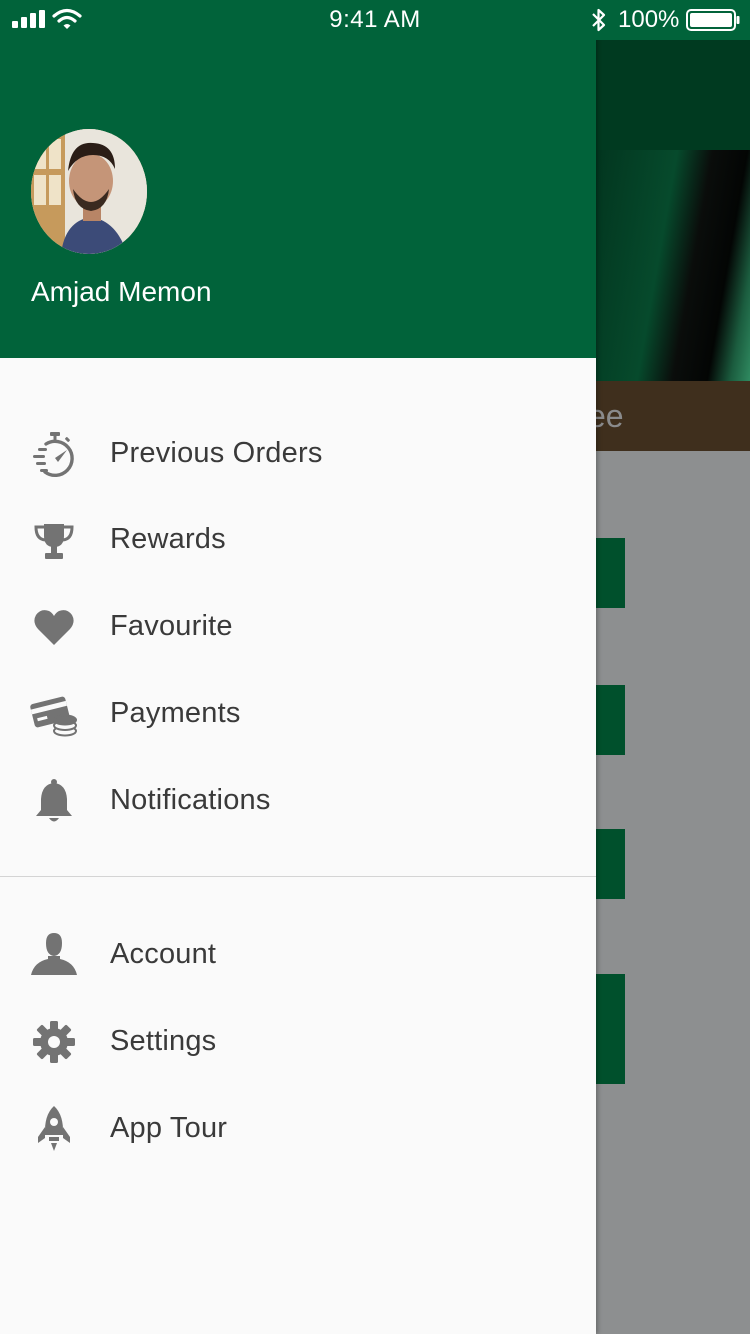 The width and height of the screenshot is (750, 1334). What do you see at coordinates (175, 713) in the screenshot?
I see `menu-item-label: Payments` at bounding box center [175, 713].